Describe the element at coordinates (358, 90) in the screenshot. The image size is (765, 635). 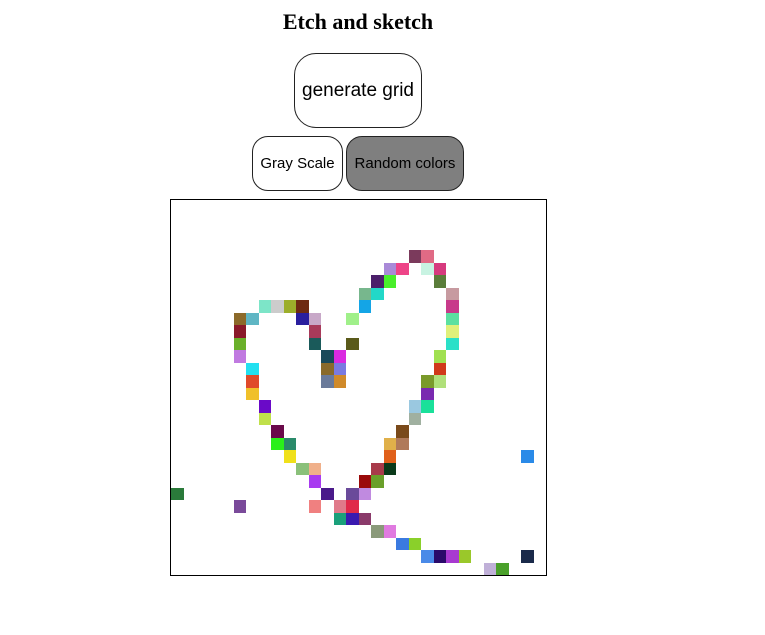
I see `generate-grid-button: generate grid` at that location.